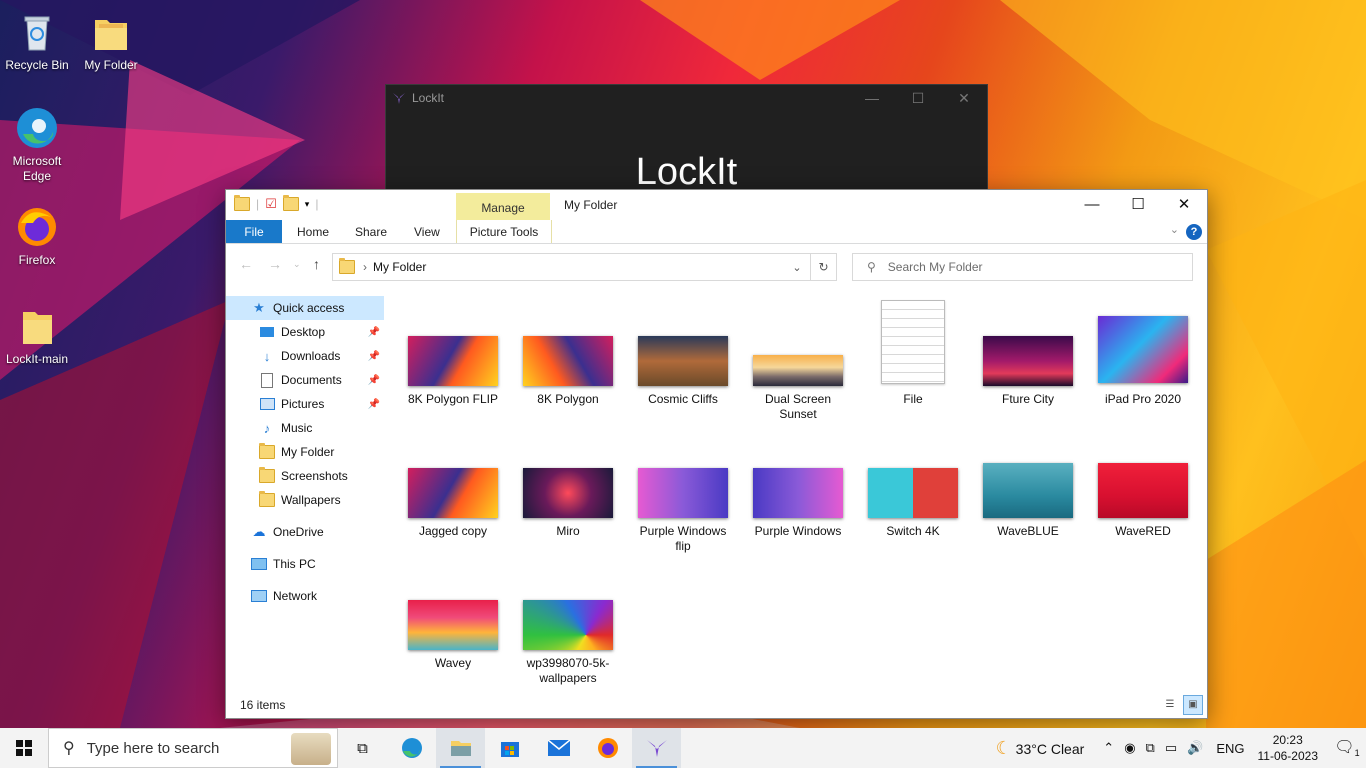 The image size is (1366, 768). Describe the element at coordinates (305, 532) in the screenshot. I see `nav-onedrive: ☁ OneDrive` at that location.